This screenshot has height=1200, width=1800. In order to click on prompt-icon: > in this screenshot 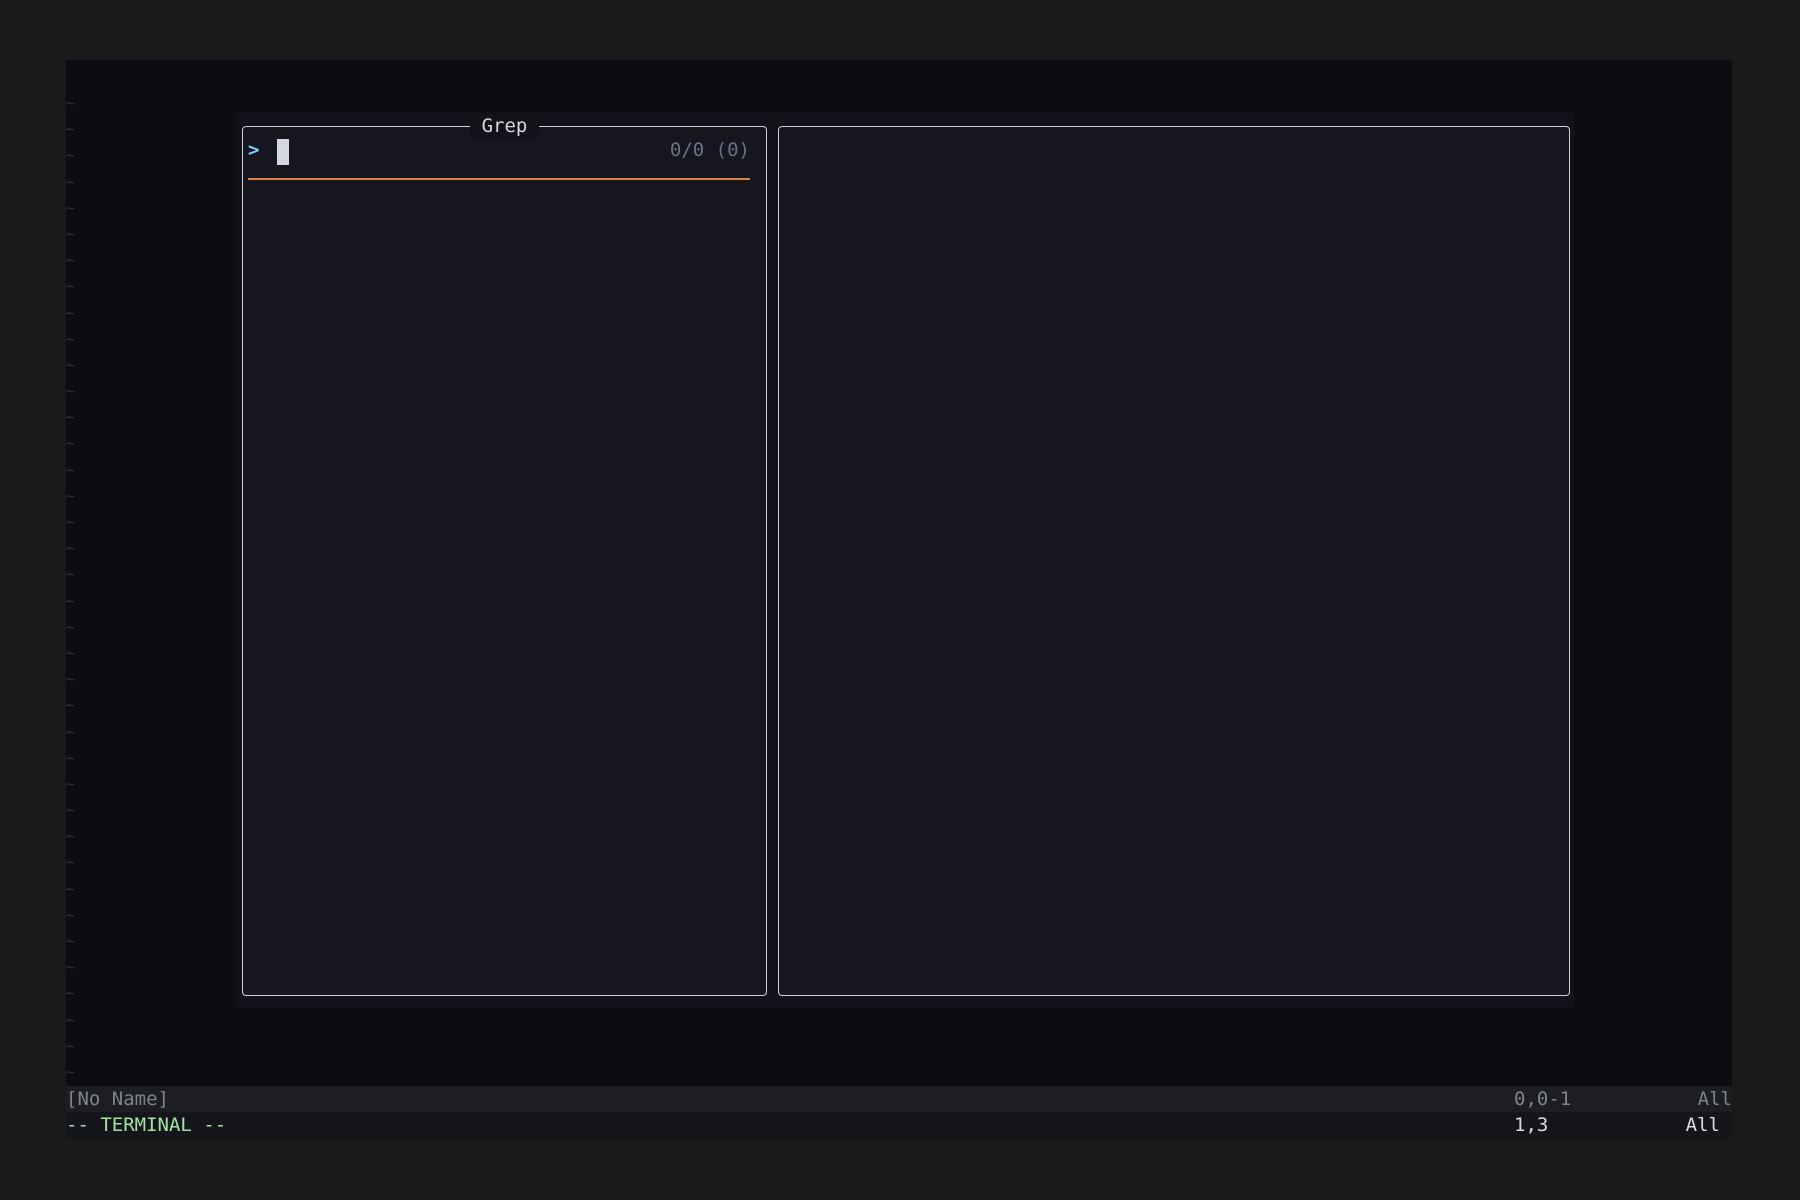, I will do `click(254, 150)`.